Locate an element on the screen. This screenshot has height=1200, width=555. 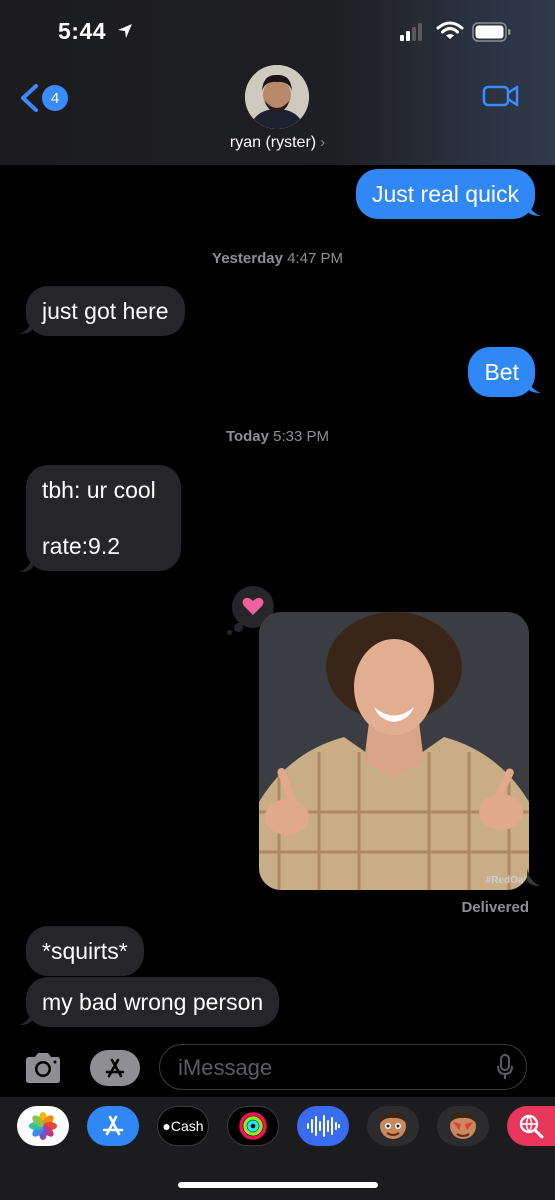
camera-icon is located at coordinates (43, 1068).